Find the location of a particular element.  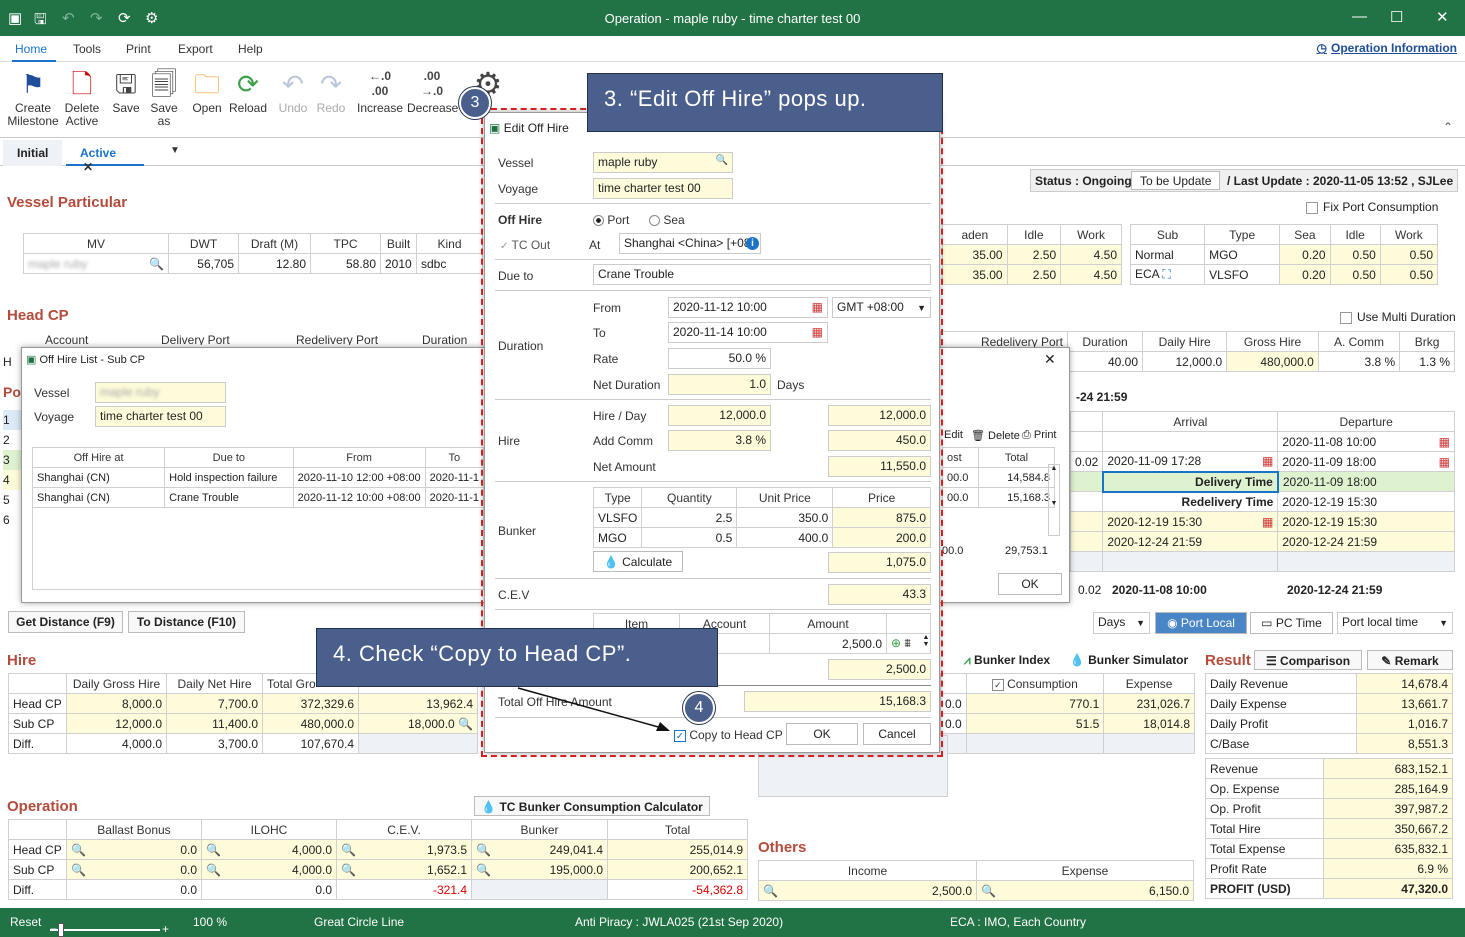

zoom-slider: −+ is located at coordinates (109, 926).